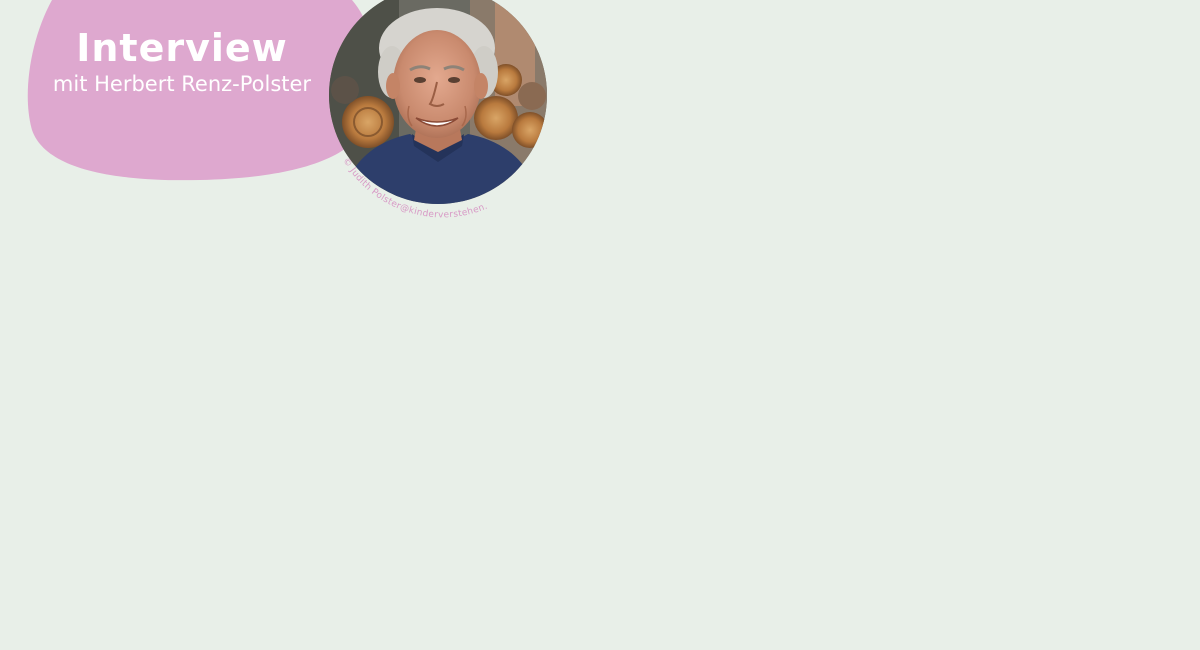 The height and width of the screenshot is (650, 1200). I want to click on banner-subtitle: mit Herbert Renz-Polster, so click(182, 84).